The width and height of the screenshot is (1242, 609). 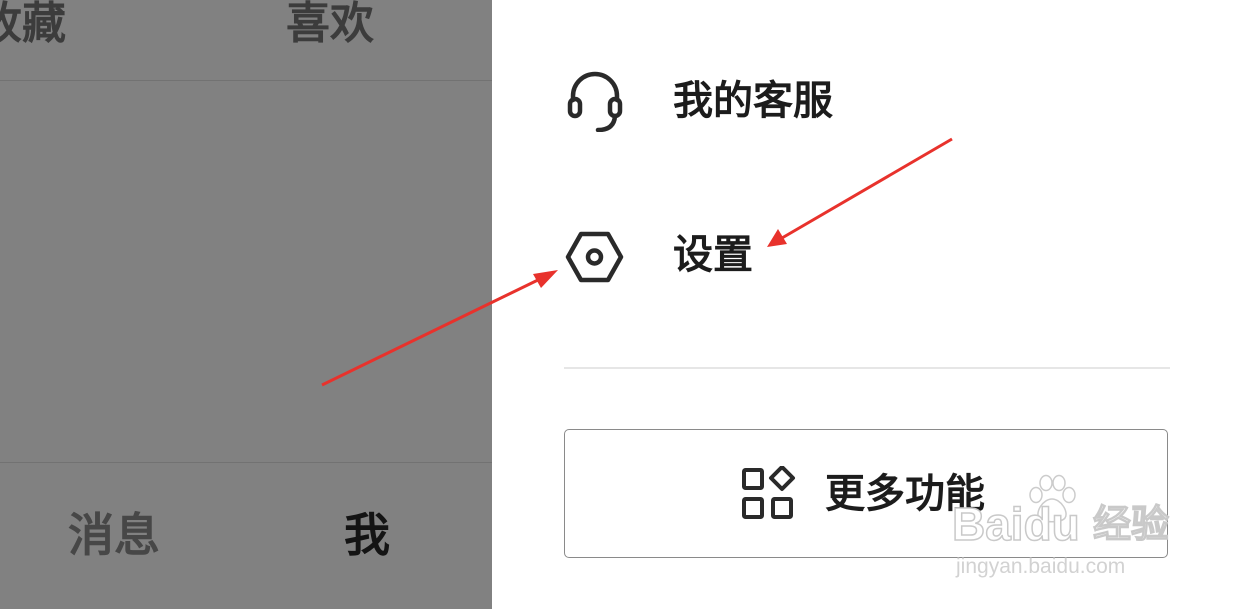 I want to click on menu-item-settings: 设置, so click(x=864, y=255).